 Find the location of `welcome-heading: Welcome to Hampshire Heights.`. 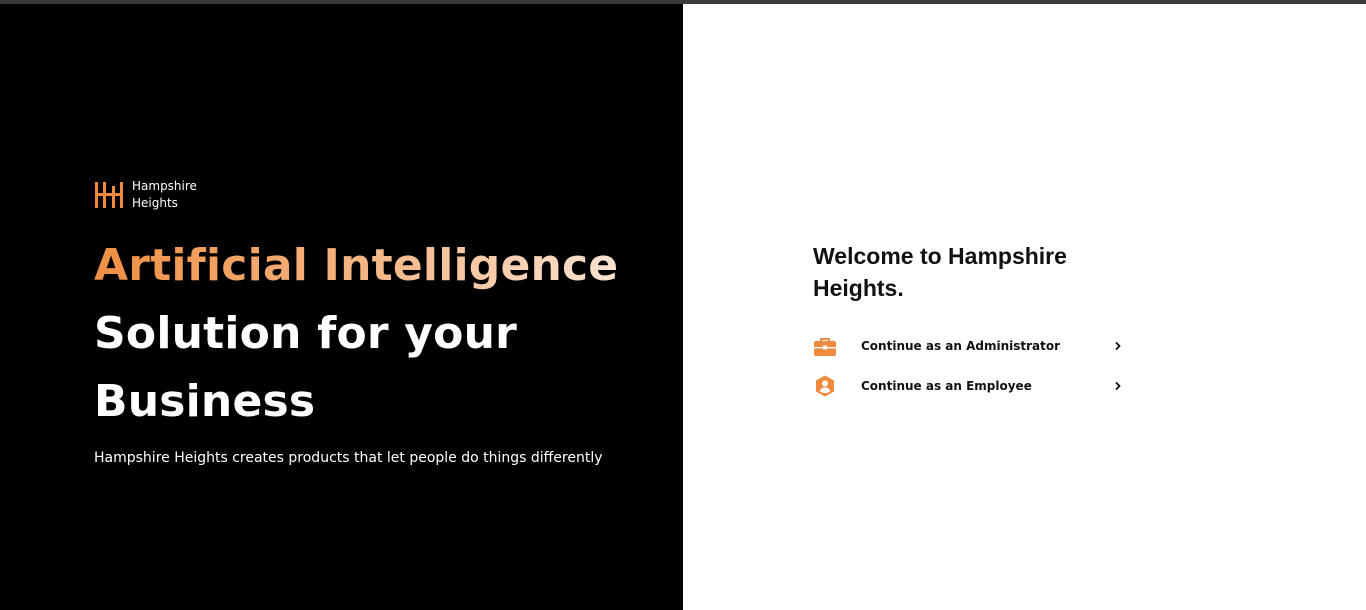

welcome-heading: Welcome to Hampshire Heights. is located at coordinates (940, 272).